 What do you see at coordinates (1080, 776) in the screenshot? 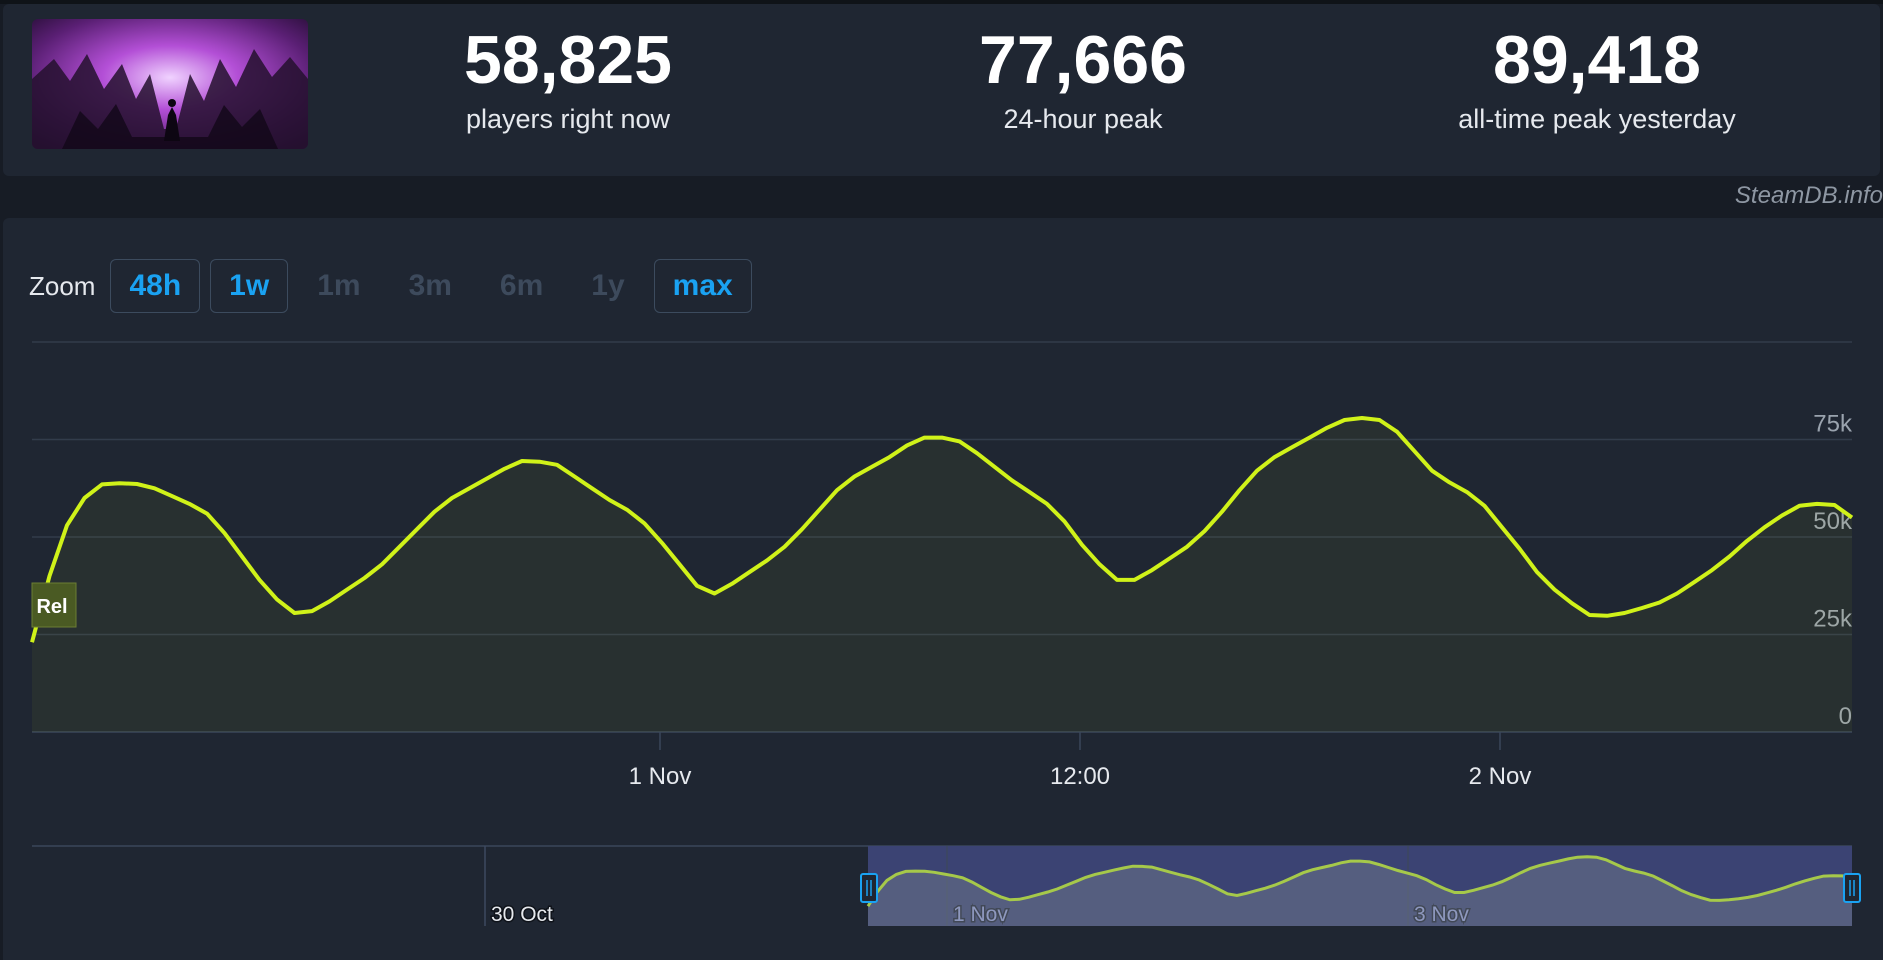
I see `x-tick-label: 12:00` at bounding box center [1080, 776].